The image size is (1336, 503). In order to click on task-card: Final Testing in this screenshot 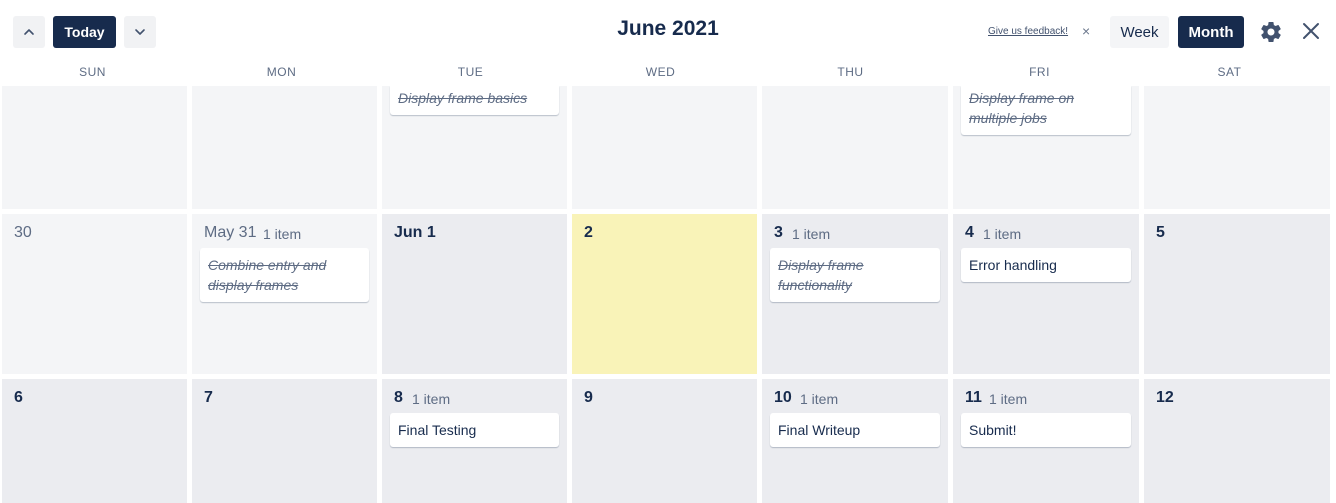, I will do `click(474, 430)`.